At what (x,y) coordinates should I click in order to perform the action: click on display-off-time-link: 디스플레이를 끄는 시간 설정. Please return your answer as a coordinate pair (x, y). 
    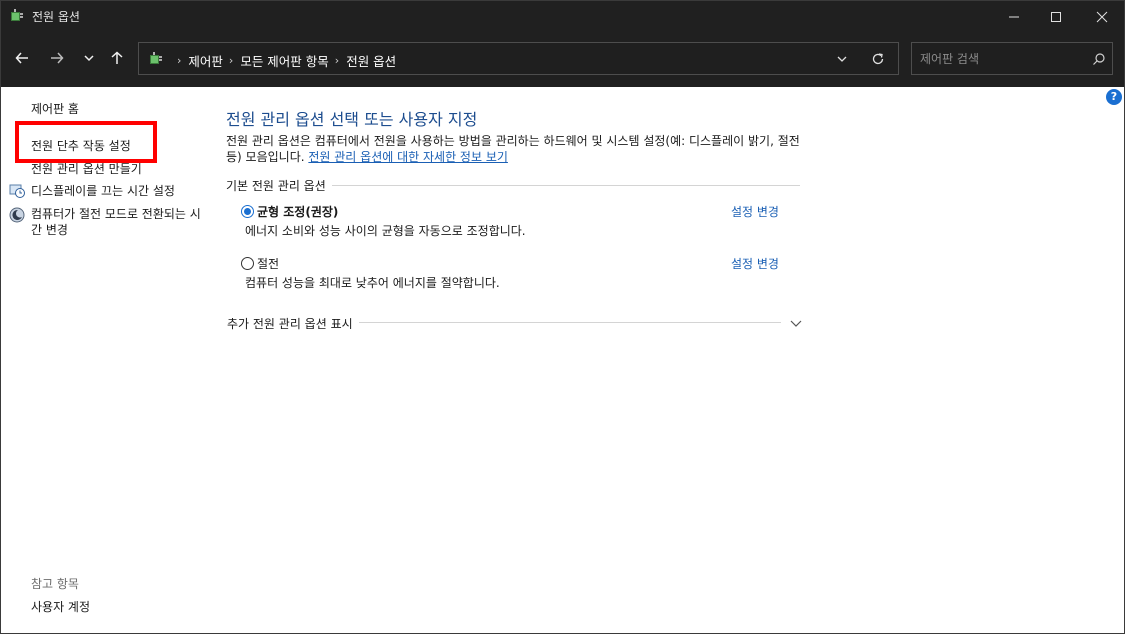
    Looking at the image, I should click on (103, 190).